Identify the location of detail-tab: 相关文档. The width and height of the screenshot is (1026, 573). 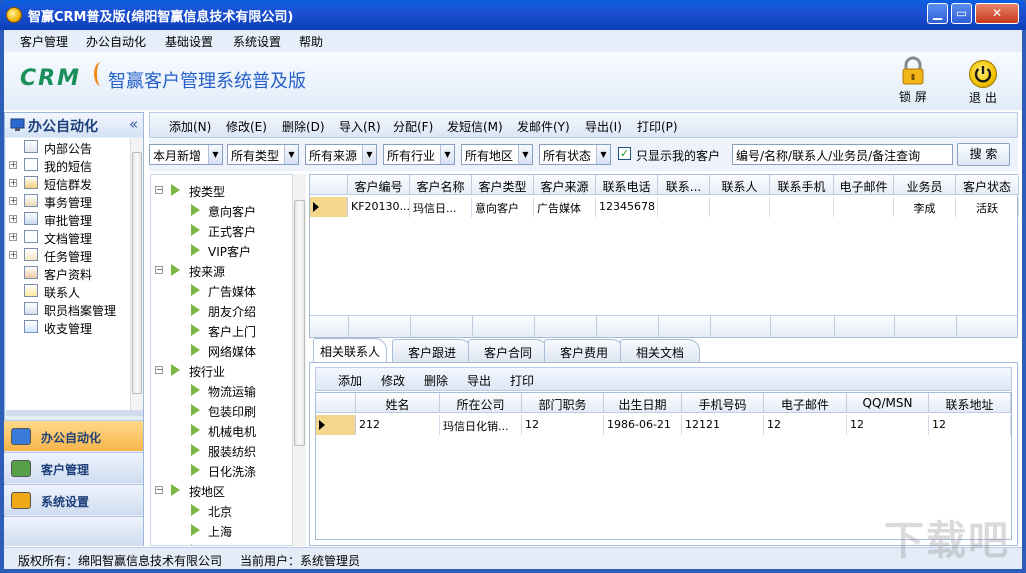
(660, 350).